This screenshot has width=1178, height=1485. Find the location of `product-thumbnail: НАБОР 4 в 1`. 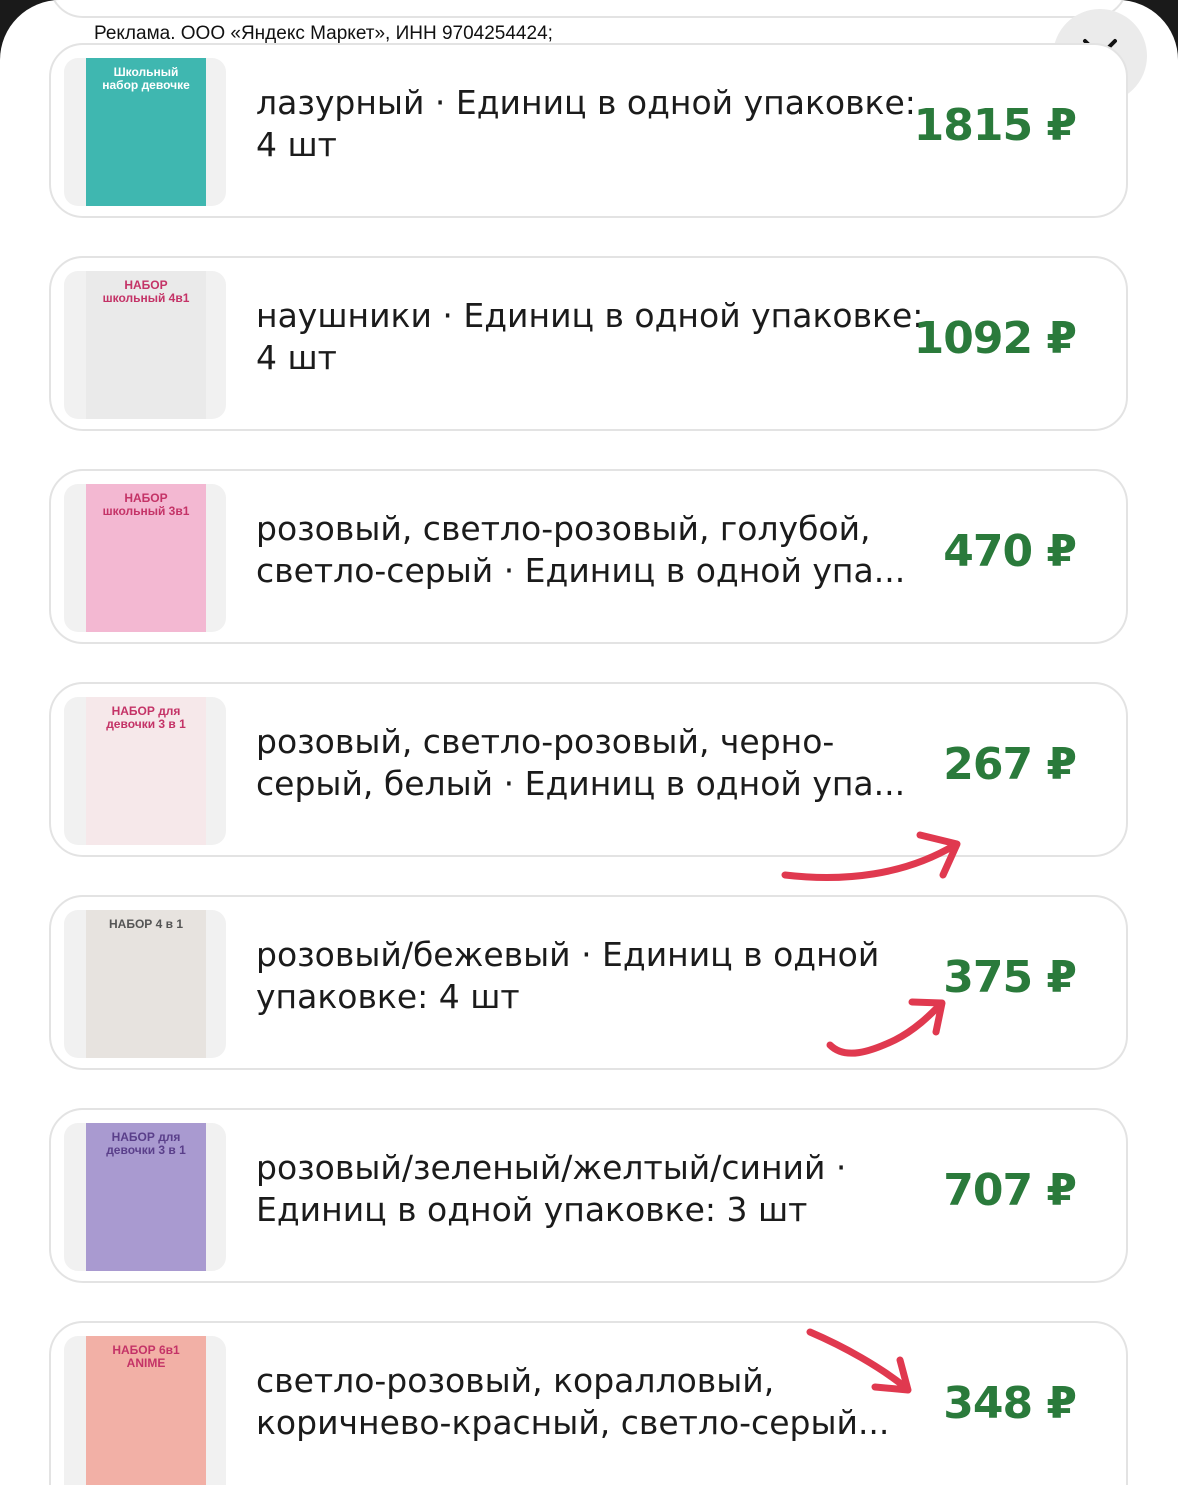

product-thumbnail: НАБОР 4 в 1 is located at coordinates (145, 984).